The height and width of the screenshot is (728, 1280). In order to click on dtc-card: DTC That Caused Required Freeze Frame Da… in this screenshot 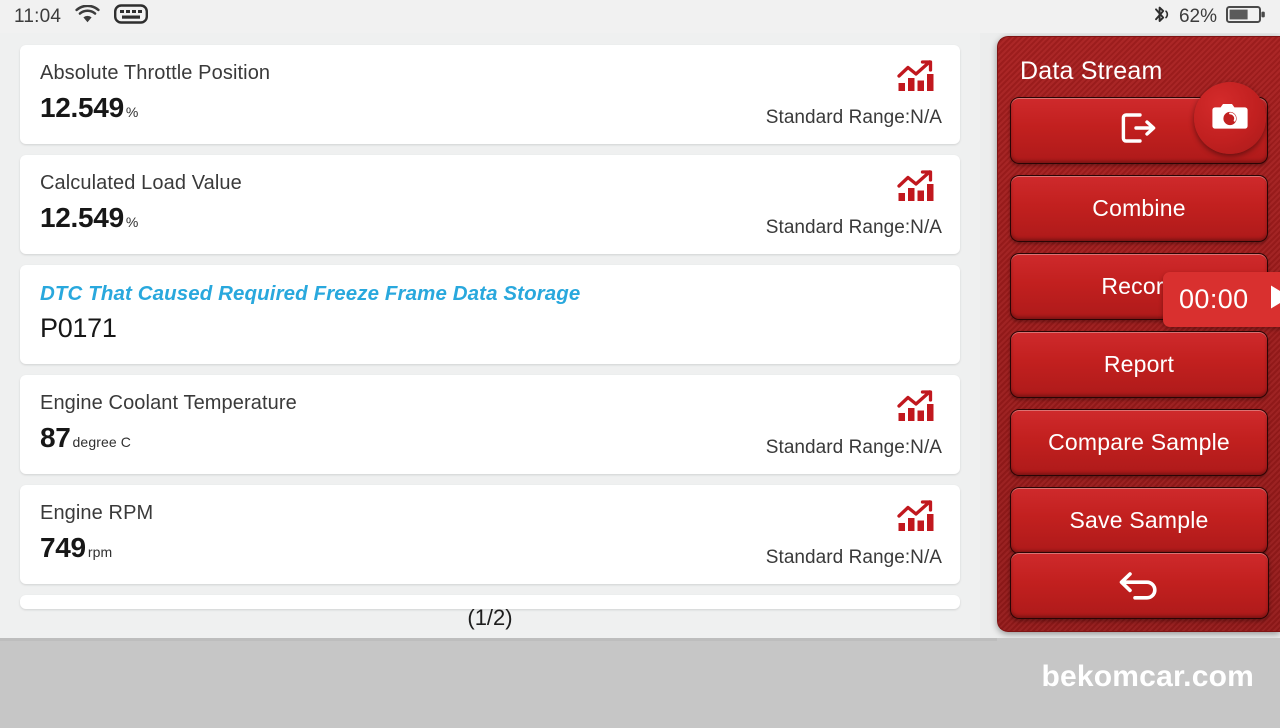, I will do `click(490, 314)`.